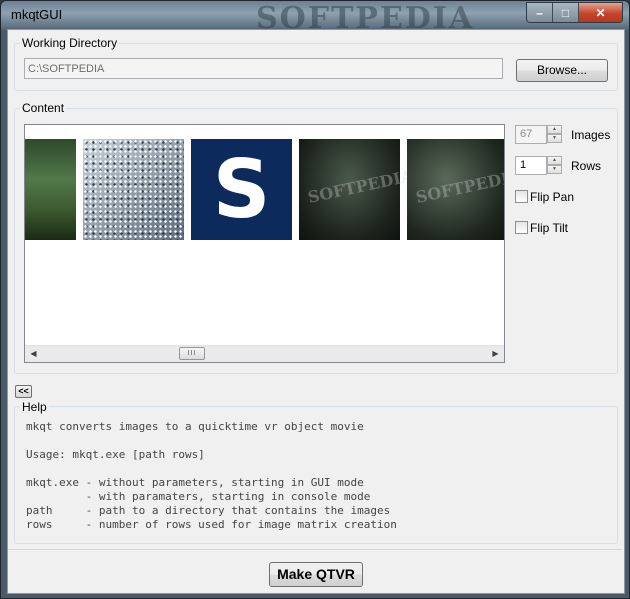 The image size is (630, 599). I want to click on images-spin-buttons: ▲ ▼, so click(554, 134).